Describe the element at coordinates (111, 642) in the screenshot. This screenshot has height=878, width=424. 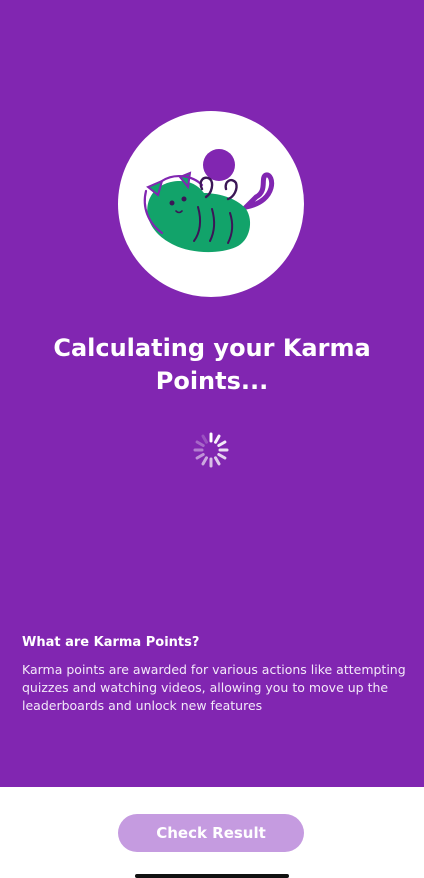
I see `info-heading: What are Karma Points?` at that location.